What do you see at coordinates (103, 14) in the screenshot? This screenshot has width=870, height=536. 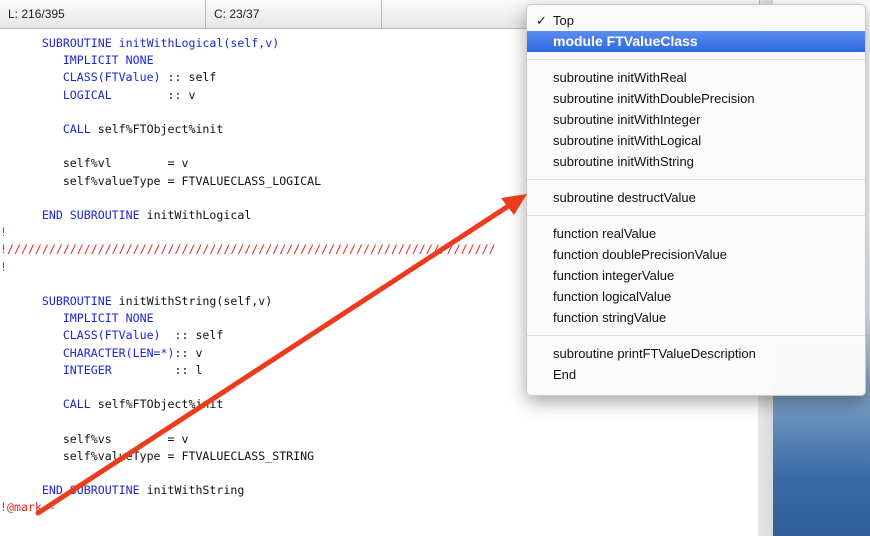 I see `line-indicator: L: 216/395` at bounding box center [103, 14].